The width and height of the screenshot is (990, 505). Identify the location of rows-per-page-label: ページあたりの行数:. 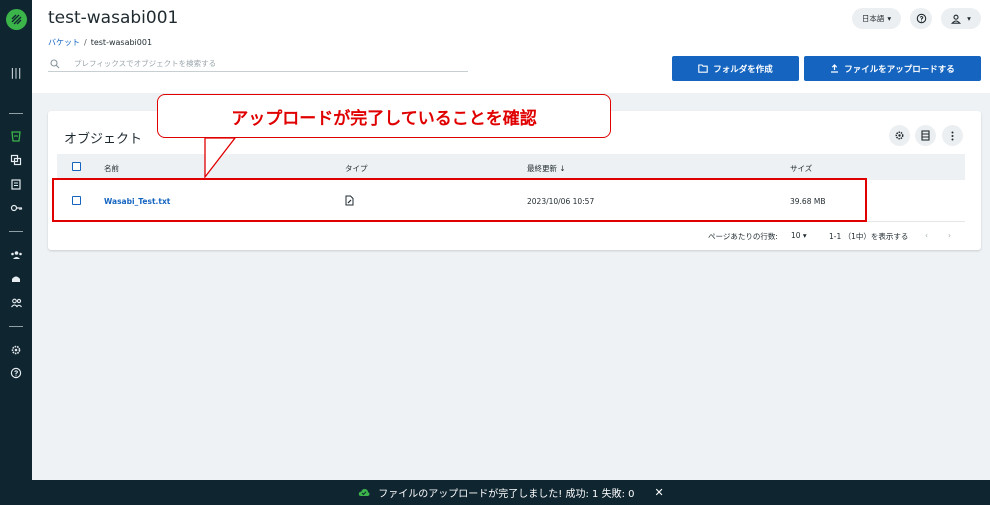
(743, 236).